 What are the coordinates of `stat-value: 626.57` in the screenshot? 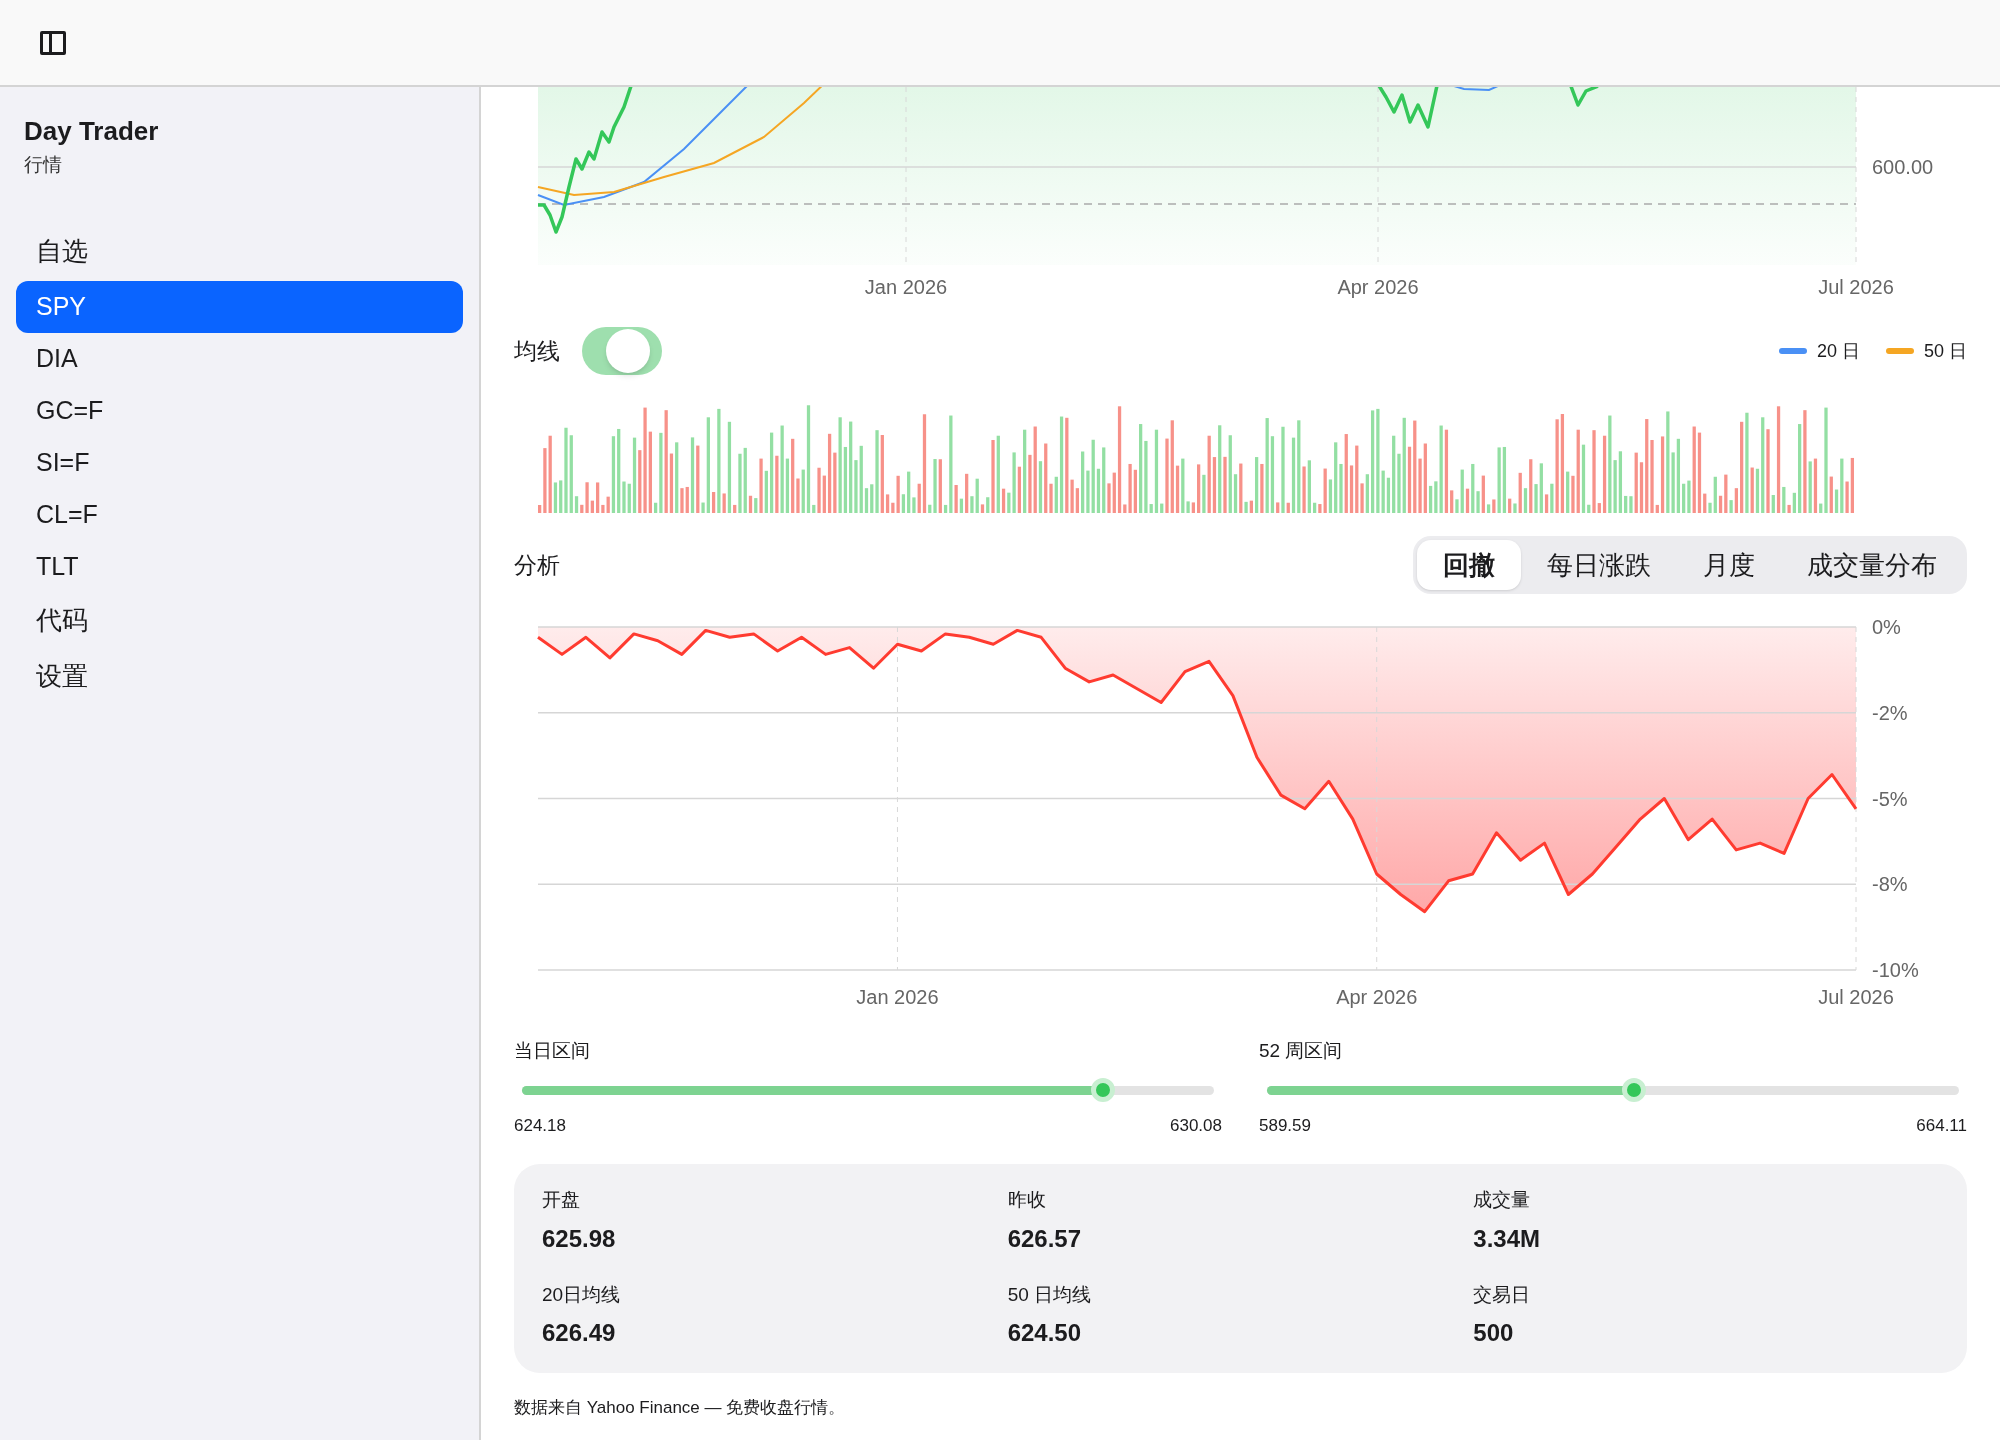 It's located at (1045, 1238).